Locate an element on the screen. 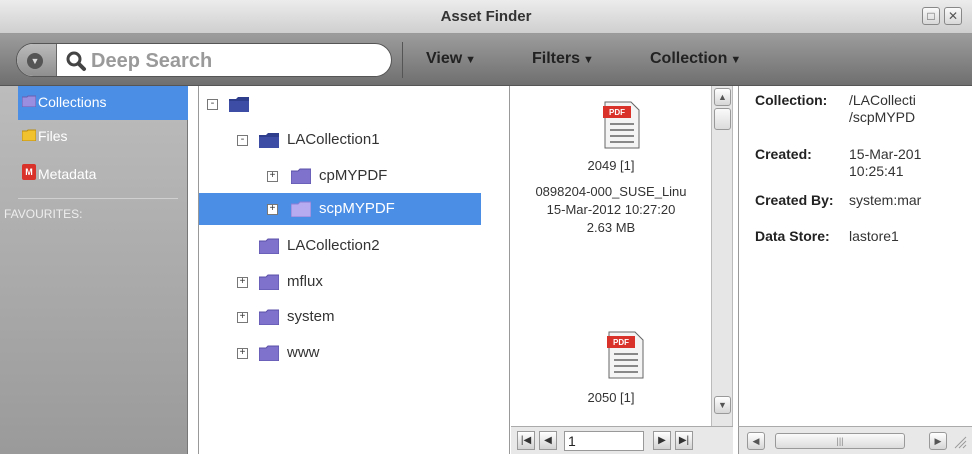  tree-node-label: LACollection2 is located at coordinates (333, 245).